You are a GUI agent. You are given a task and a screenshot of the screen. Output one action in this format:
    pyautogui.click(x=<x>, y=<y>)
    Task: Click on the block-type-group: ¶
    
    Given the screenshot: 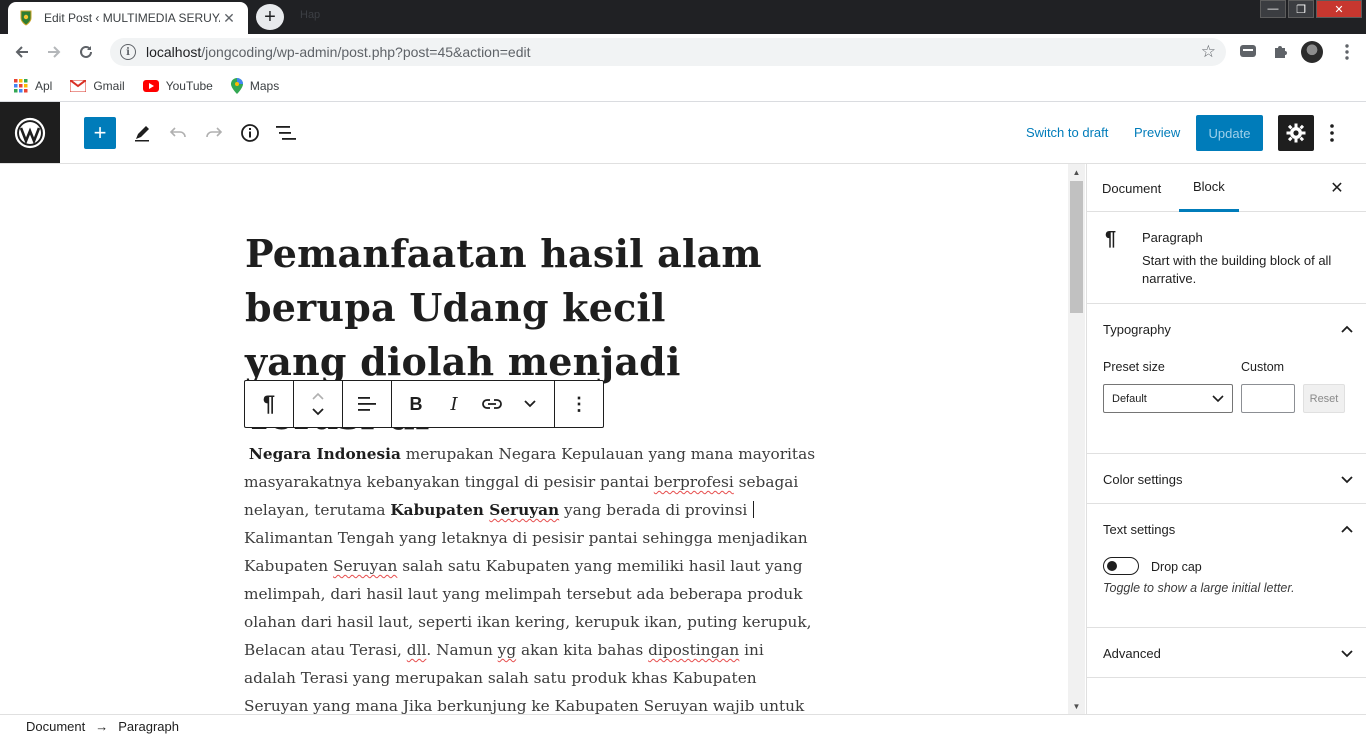 What is the action you would take?
    pyautogui.click(x=269, y=404)
    